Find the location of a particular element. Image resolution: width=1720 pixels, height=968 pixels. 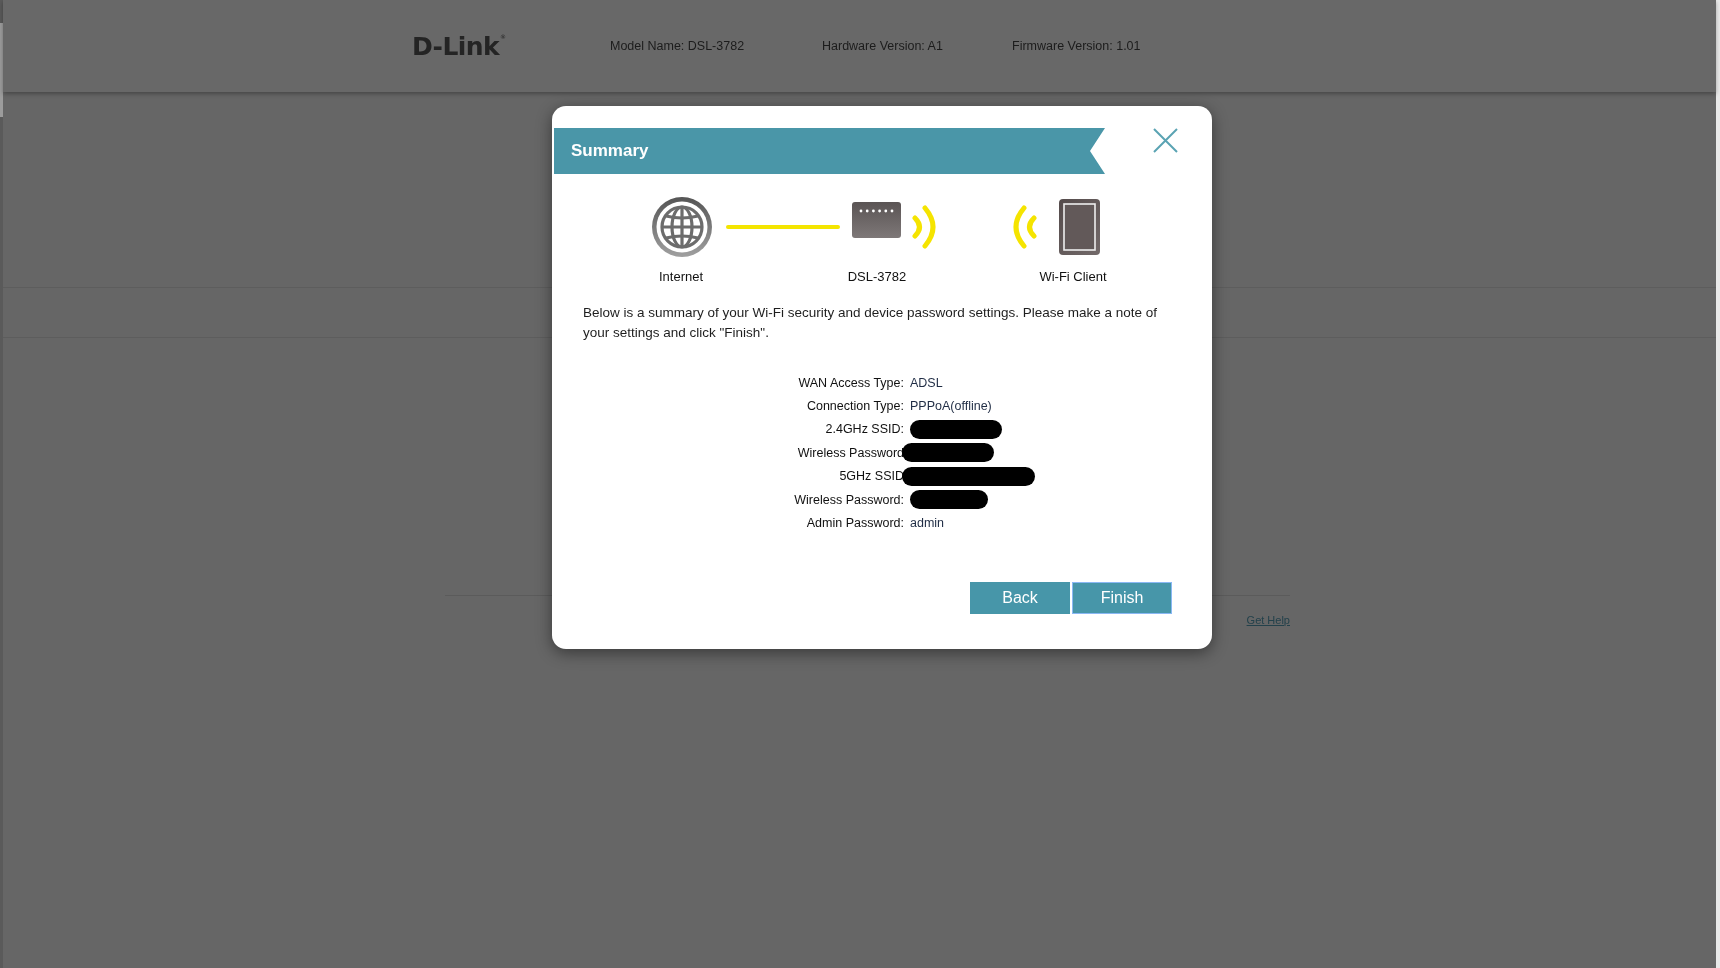

scrollbar-thumb is located at coordinates (1, 70).